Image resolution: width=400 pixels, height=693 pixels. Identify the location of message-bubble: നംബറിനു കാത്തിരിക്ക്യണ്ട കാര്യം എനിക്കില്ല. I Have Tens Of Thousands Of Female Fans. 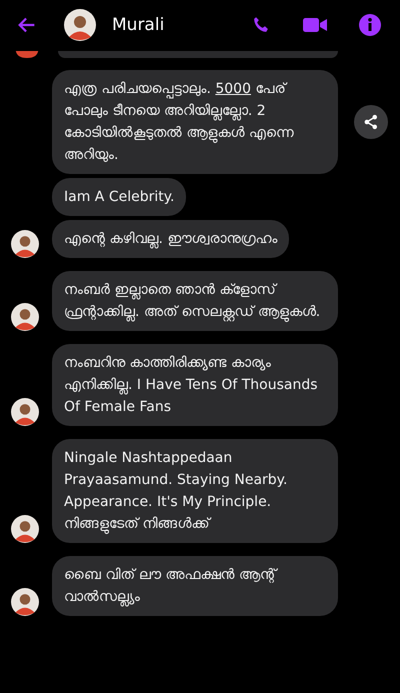
(195, 385).